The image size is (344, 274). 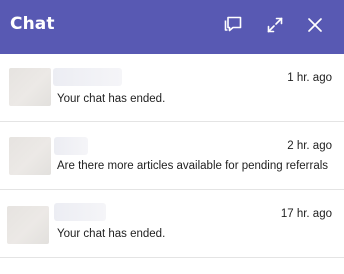 What do you see at coordinates (309, 78) in the screenshot?
I see `timestamp: 1 hr. ago` at bounding box center [309, 78].